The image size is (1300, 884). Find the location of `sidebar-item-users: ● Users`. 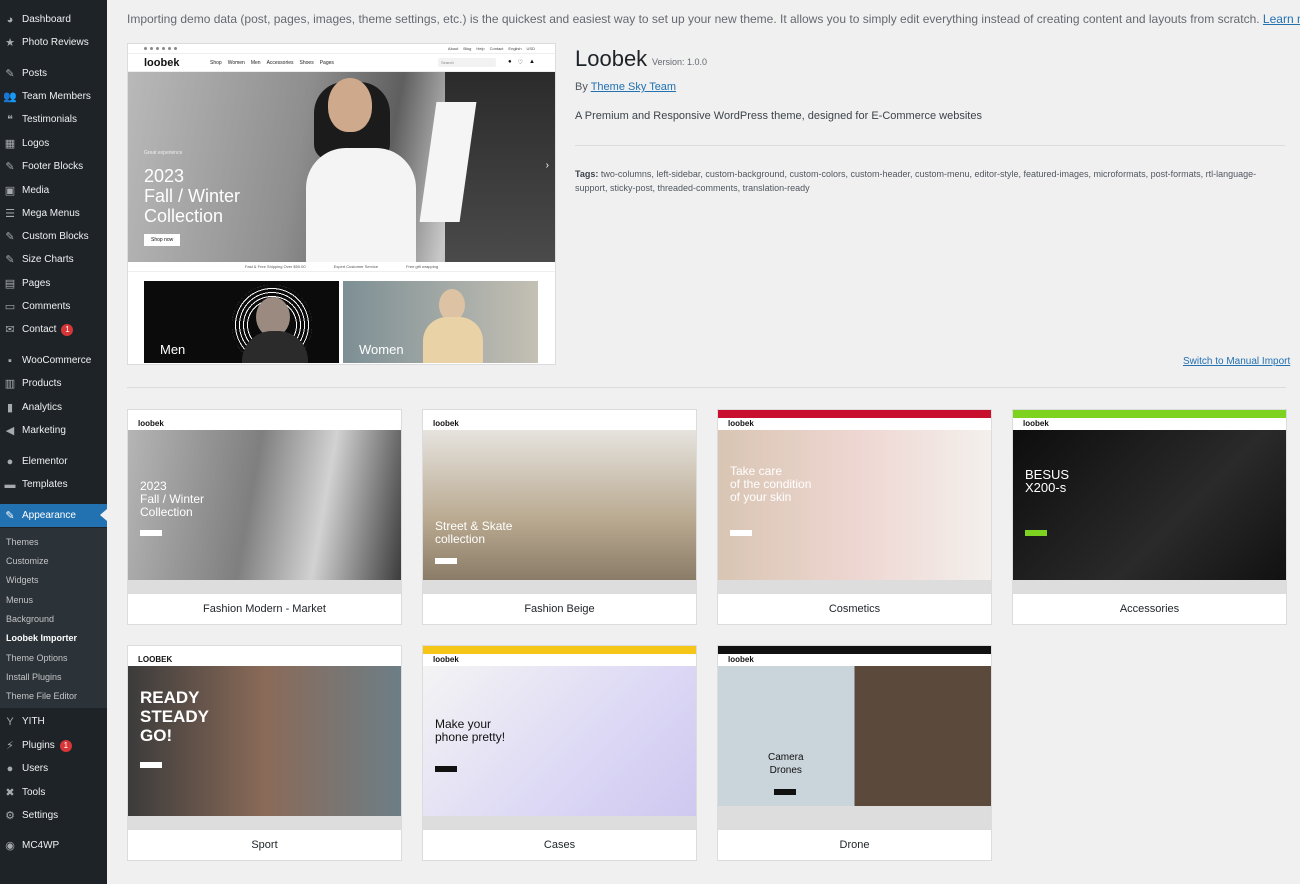

sidebar-item-users: ● Users is located at coordinates (53, 768).